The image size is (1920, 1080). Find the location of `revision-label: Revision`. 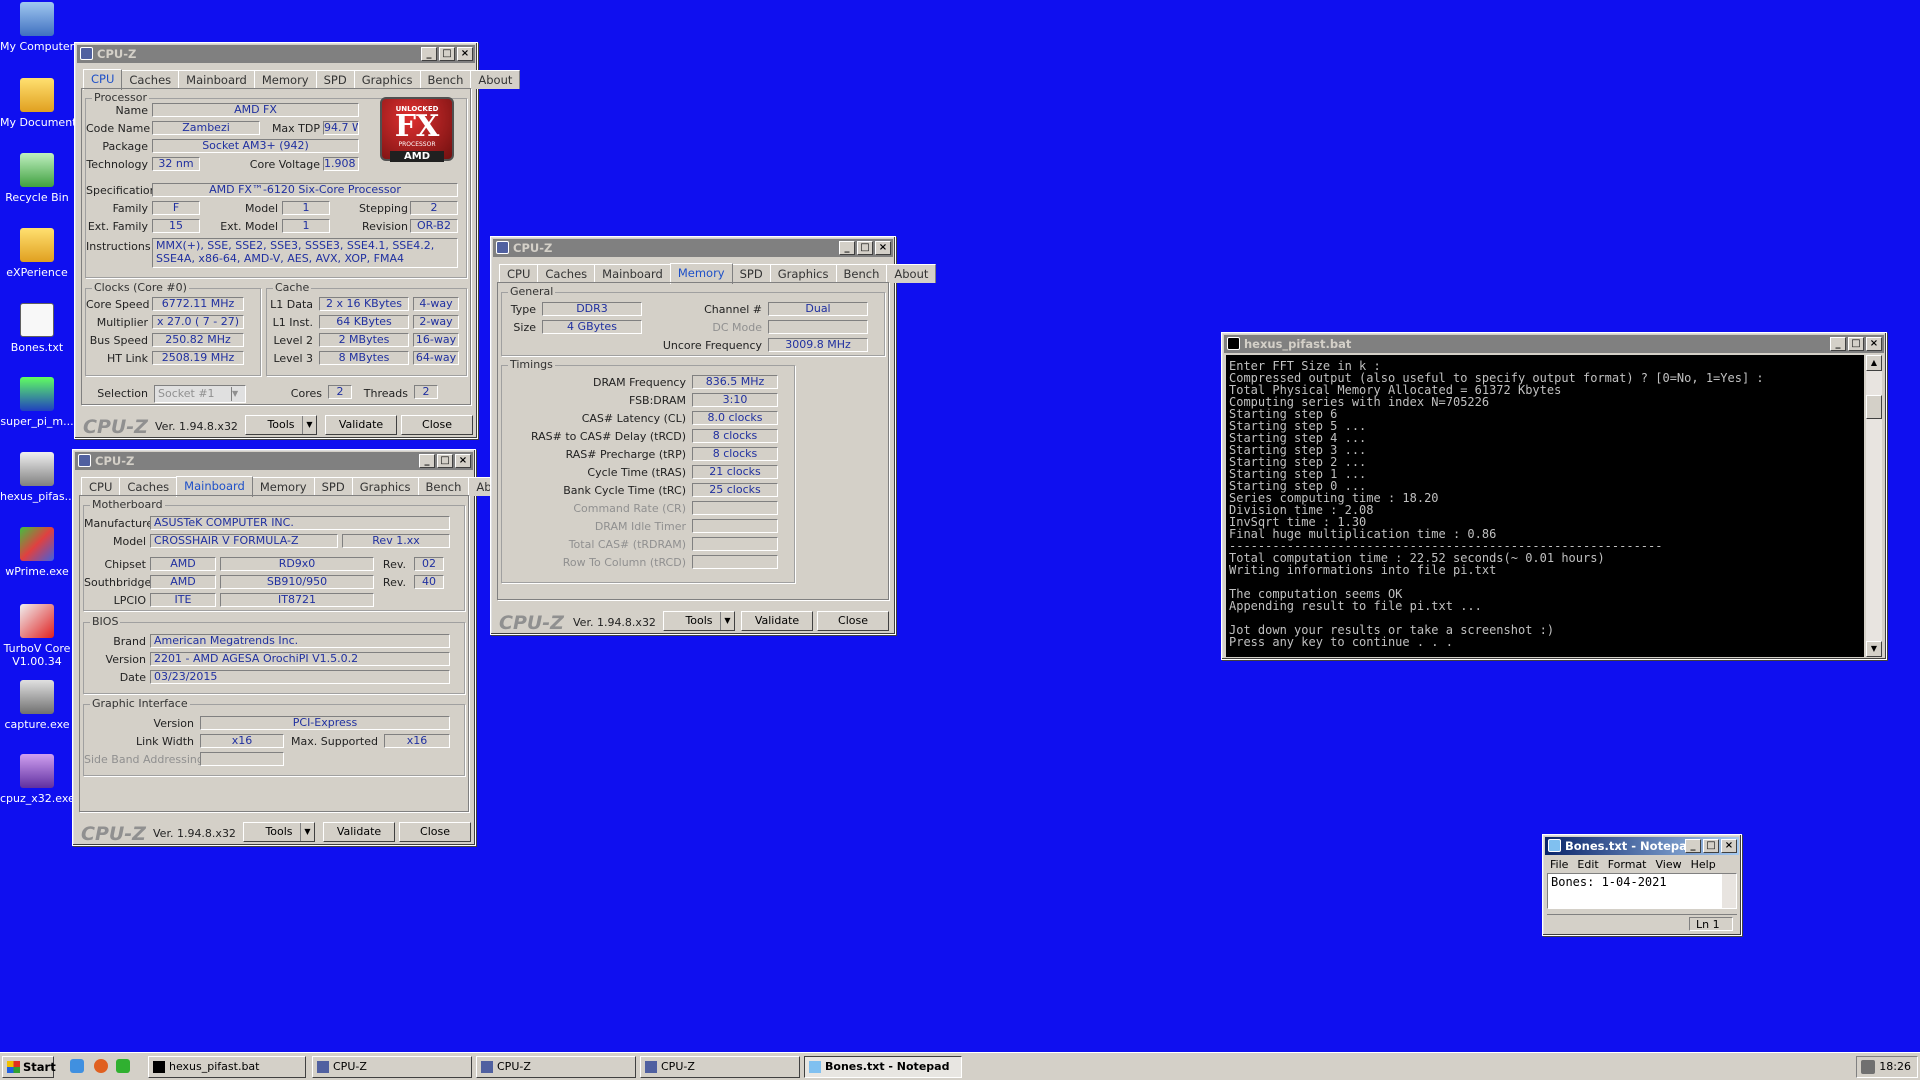

revision-label: Revision is located at coordinates (385, 226).